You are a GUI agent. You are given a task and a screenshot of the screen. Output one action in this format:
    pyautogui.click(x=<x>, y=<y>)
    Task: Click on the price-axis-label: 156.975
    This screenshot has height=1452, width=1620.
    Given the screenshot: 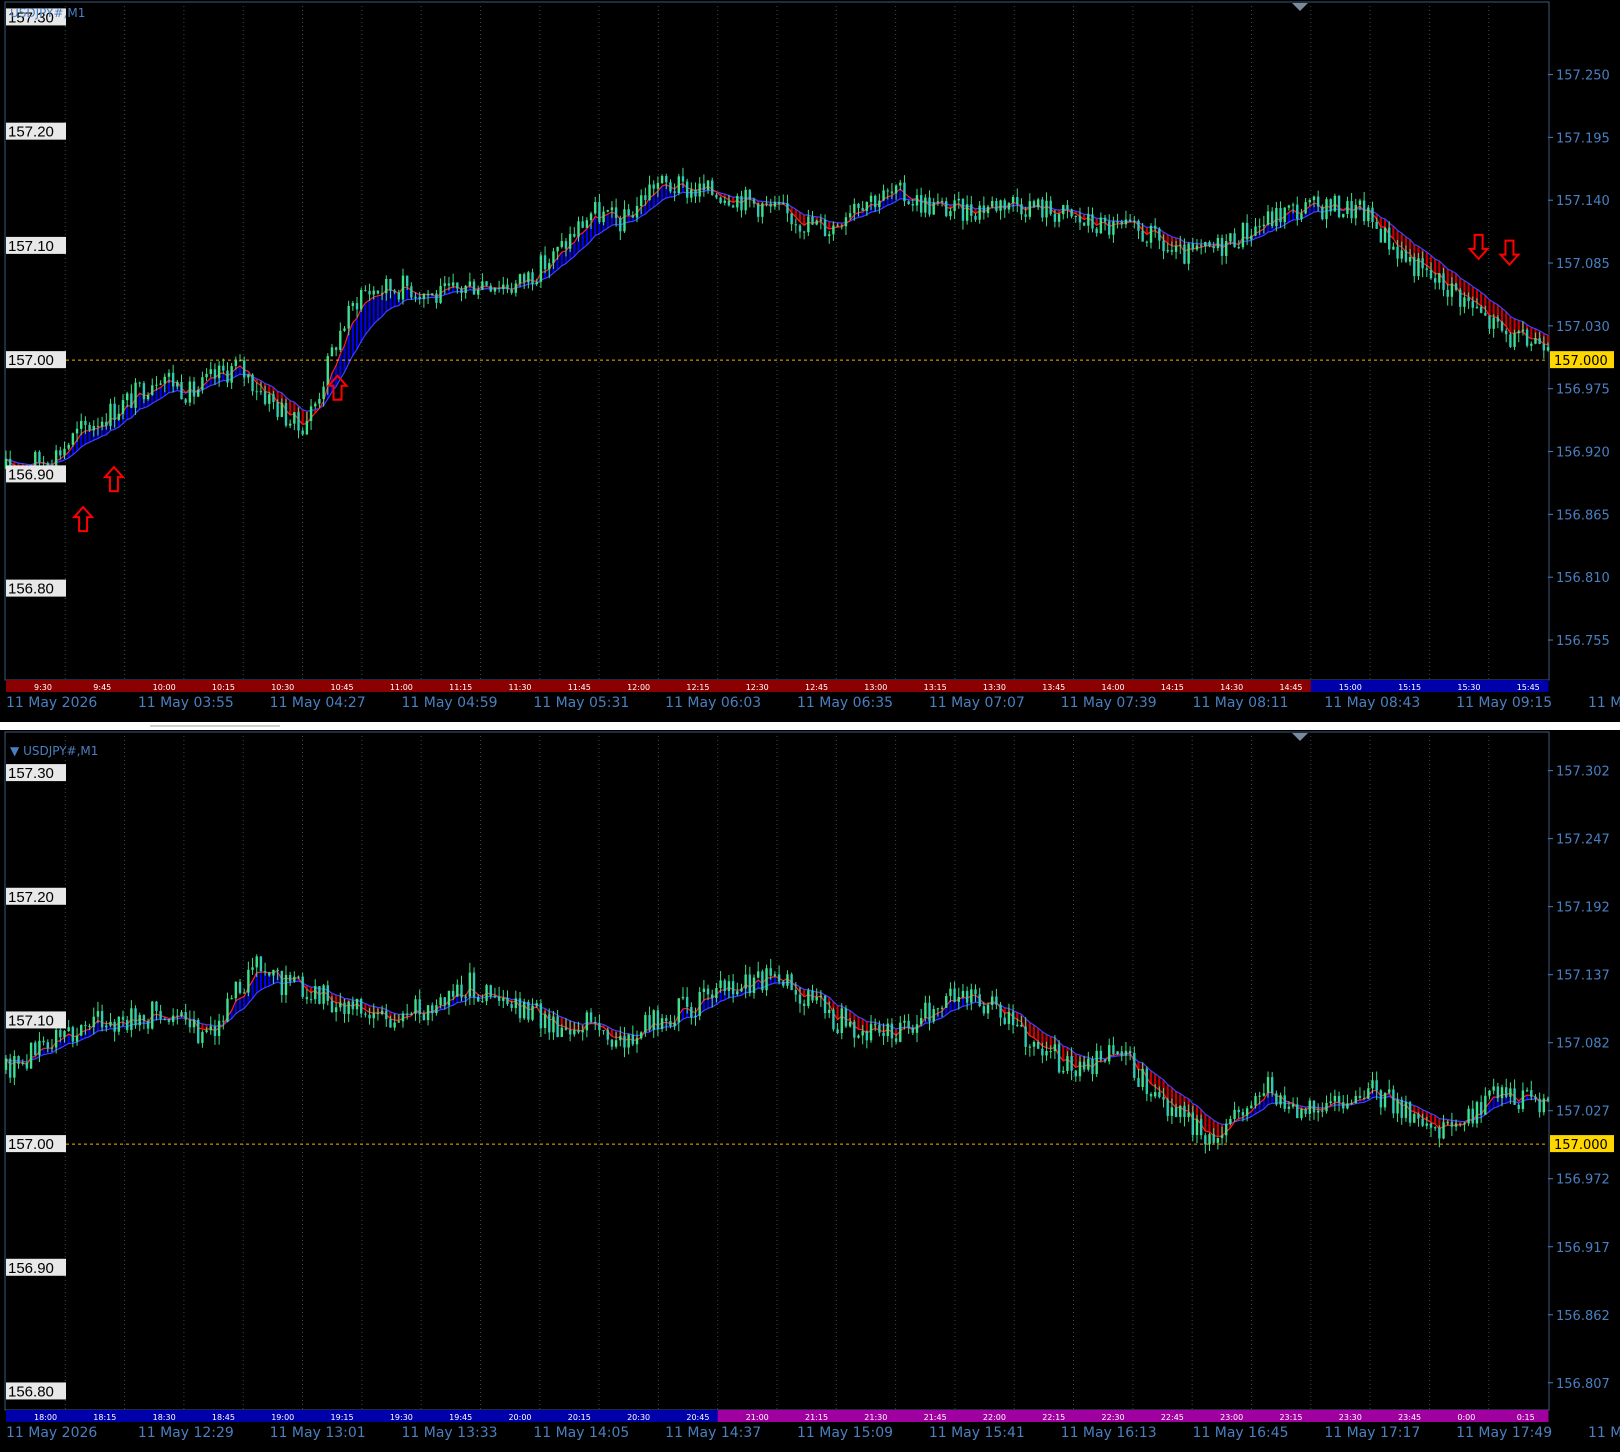 What is the action you would take?
    pyautogui.click(x=1583, y=390)
    